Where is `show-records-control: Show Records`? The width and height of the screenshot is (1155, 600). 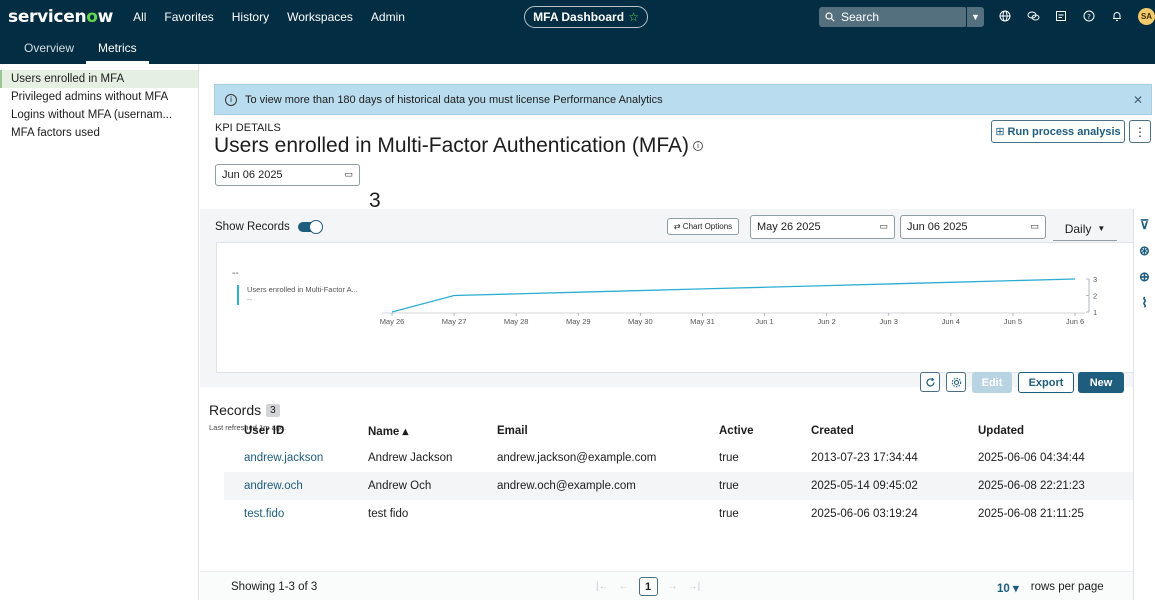 show-records-control: Show Records is located at coordinates (269, 227).